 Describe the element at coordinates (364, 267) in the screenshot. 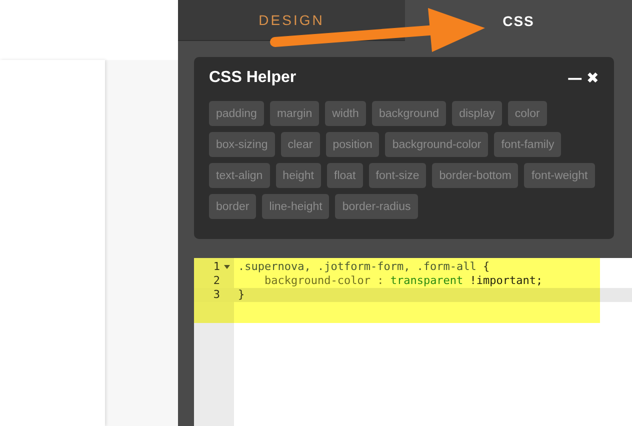

I see `code-line: .supernova, .jotform-form, .form-all {` at that location.